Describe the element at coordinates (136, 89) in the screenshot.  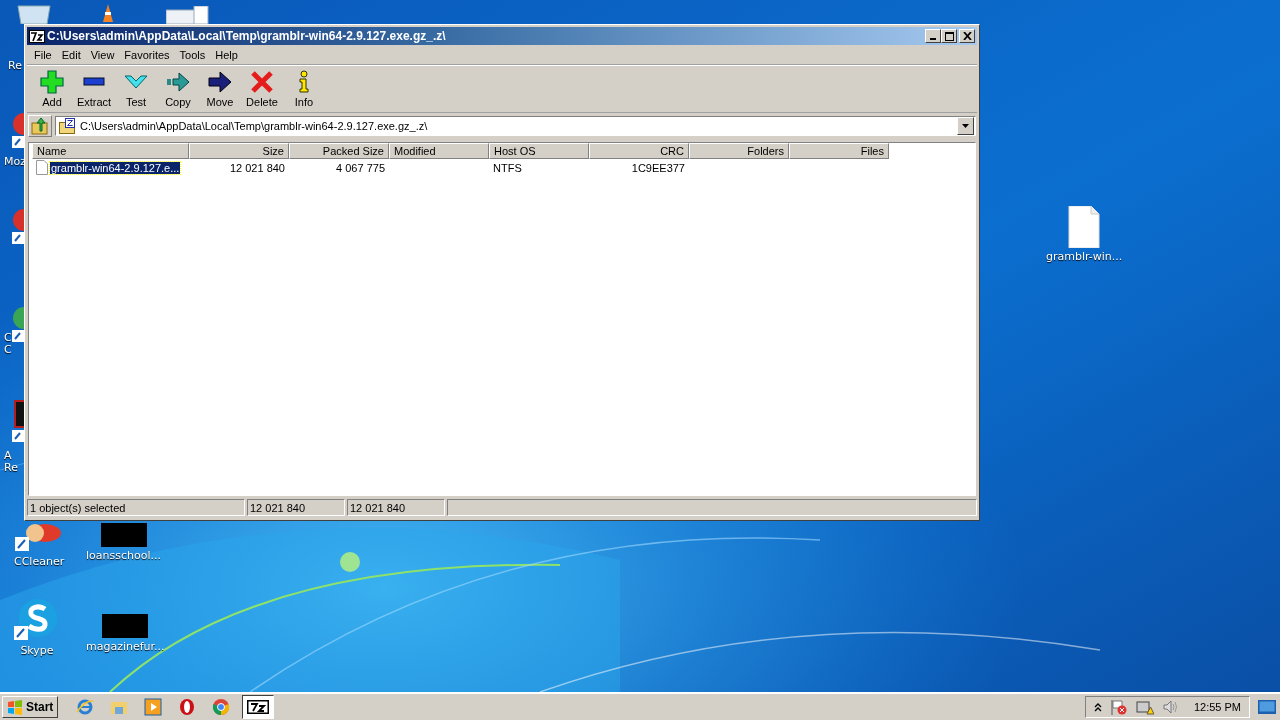
I see `toolbar-button: Test` at that location.